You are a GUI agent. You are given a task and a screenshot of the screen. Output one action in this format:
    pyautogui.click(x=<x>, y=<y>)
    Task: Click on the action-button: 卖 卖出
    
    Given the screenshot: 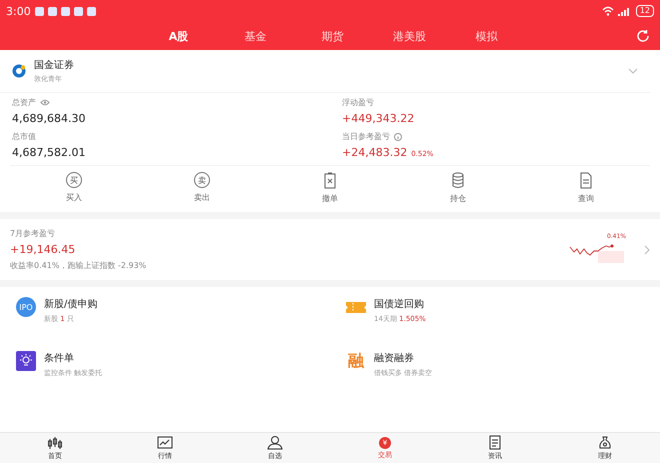 What is the action you would take?
    pyautogui.click(x=202, y=188)
    